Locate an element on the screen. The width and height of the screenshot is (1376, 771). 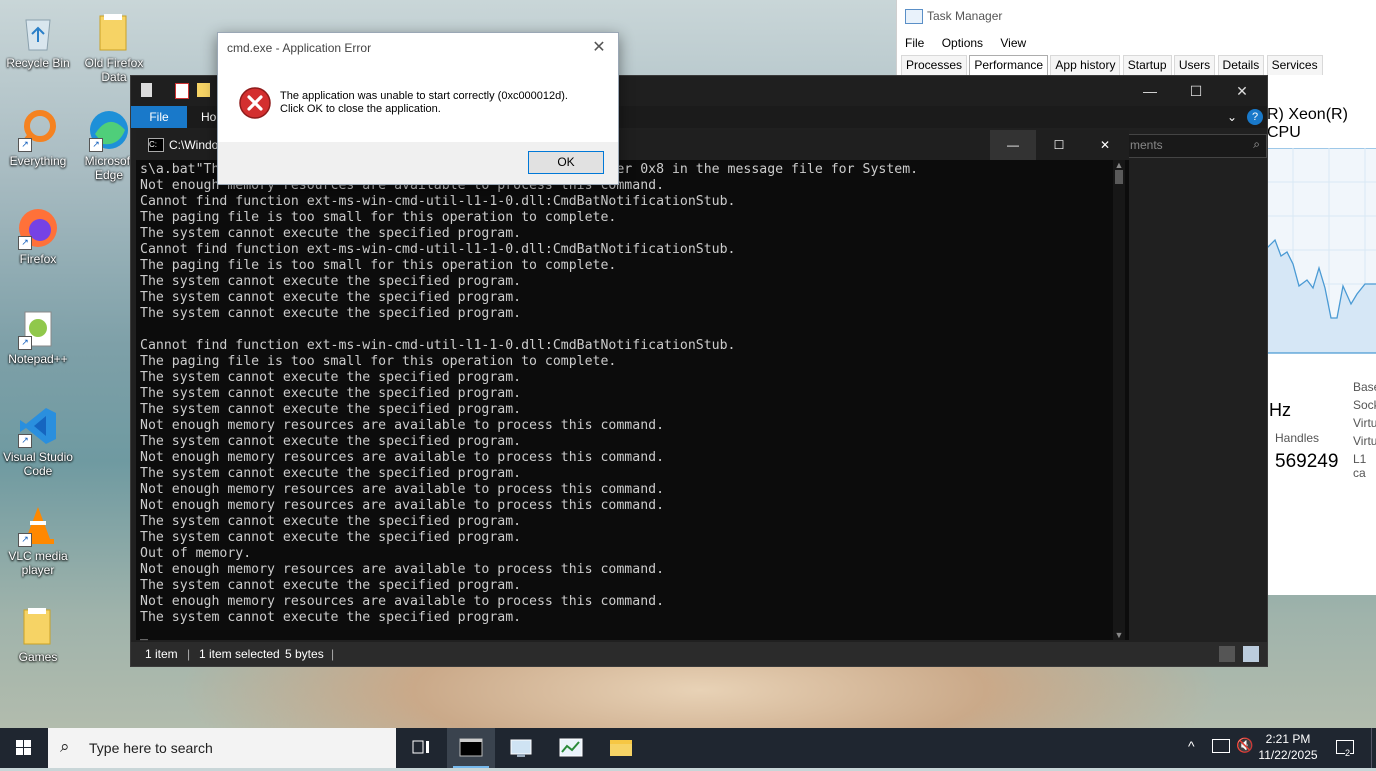
speed-unit: Hz is located at coordinates (1280, 410).